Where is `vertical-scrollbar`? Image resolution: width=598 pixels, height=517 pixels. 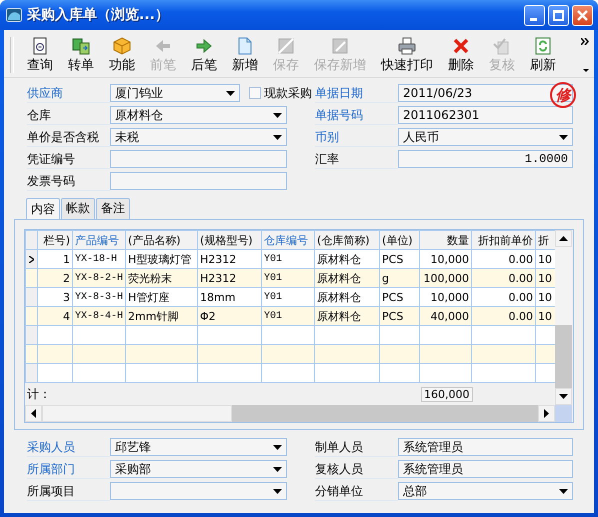
vertical-scrollbar is located at coordinates (563, 317).